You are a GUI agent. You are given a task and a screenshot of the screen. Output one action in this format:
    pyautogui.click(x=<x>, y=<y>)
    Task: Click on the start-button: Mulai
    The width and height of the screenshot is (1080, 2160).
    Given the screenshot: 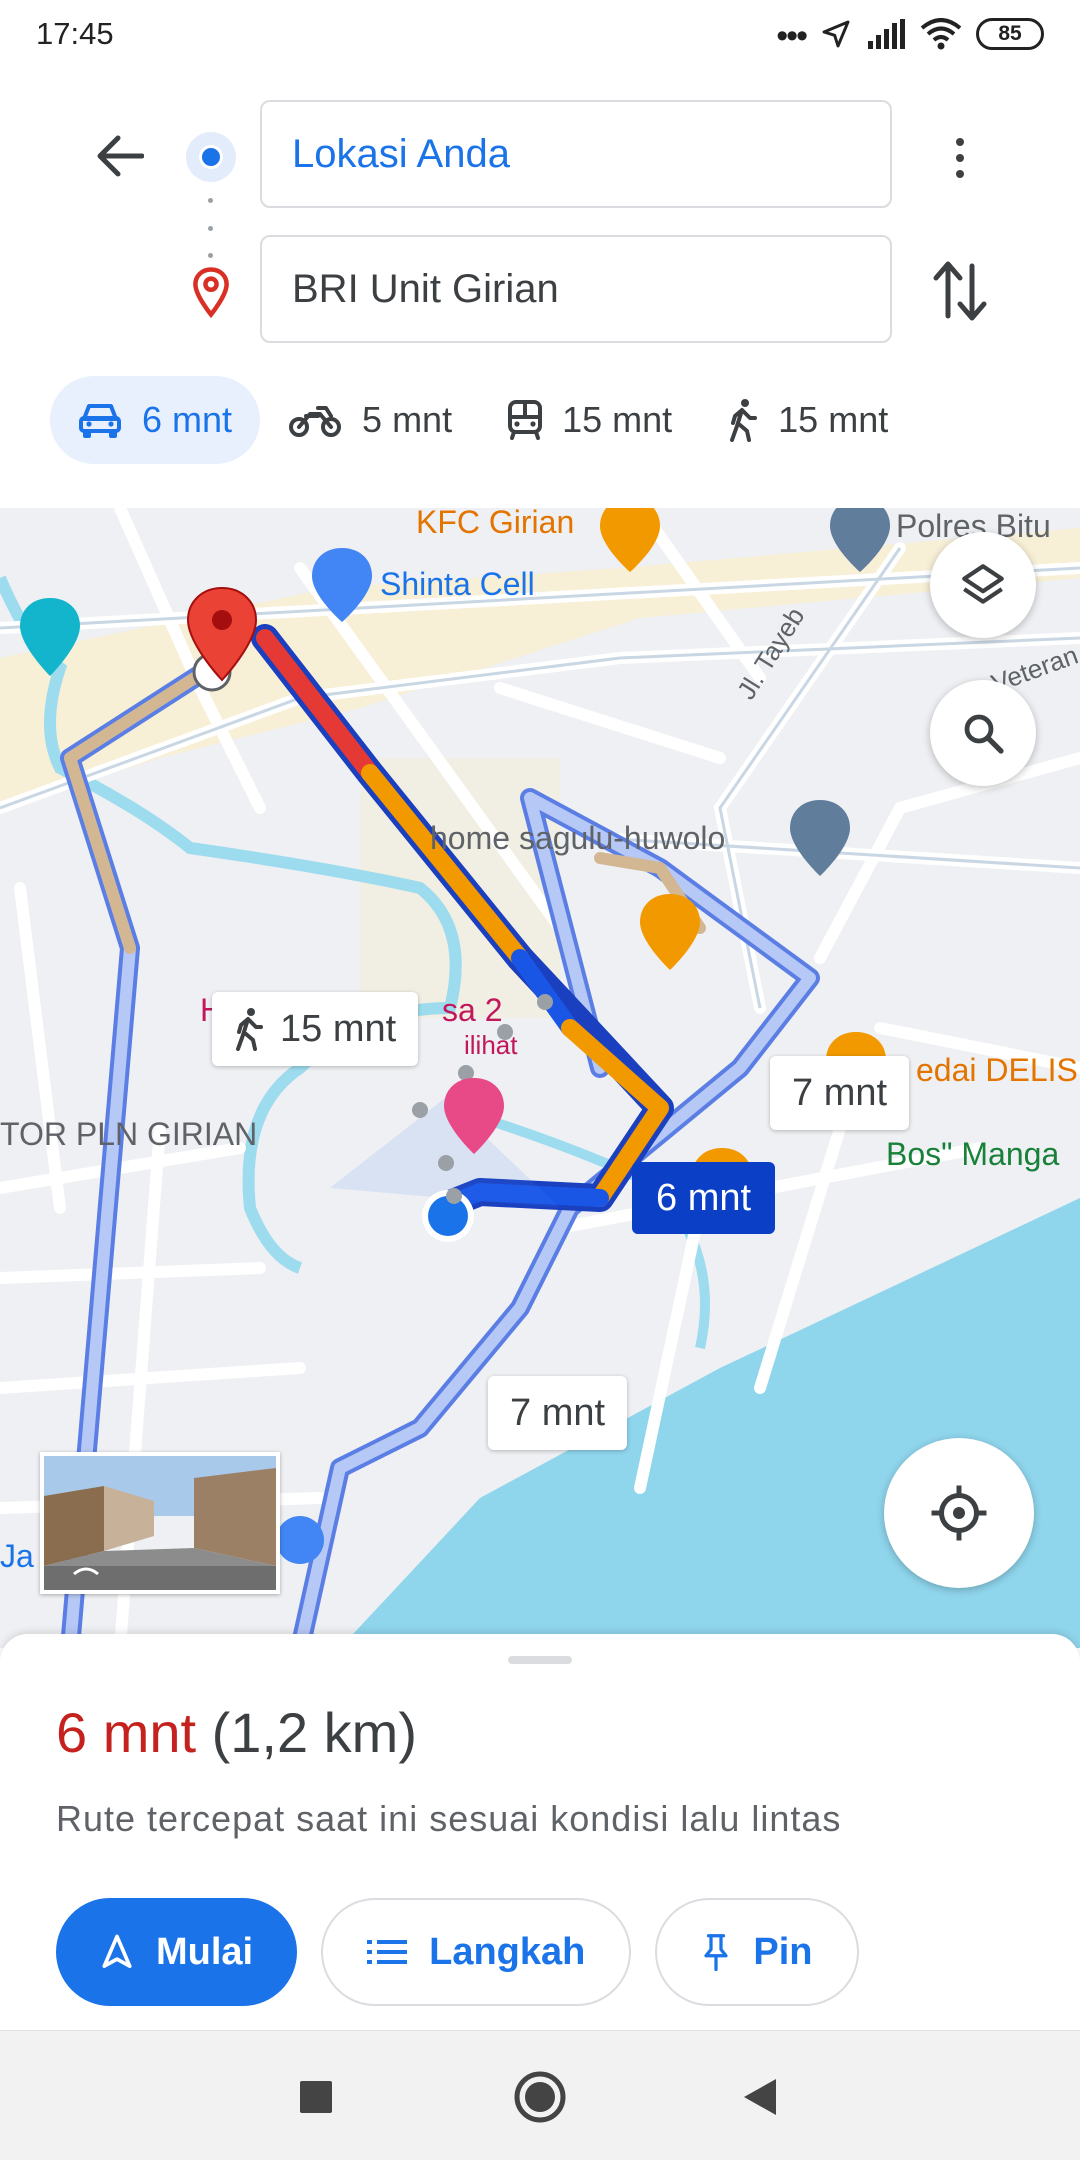 What is the action you would take?
    pyautogui.click(x=177, y=1952)
    